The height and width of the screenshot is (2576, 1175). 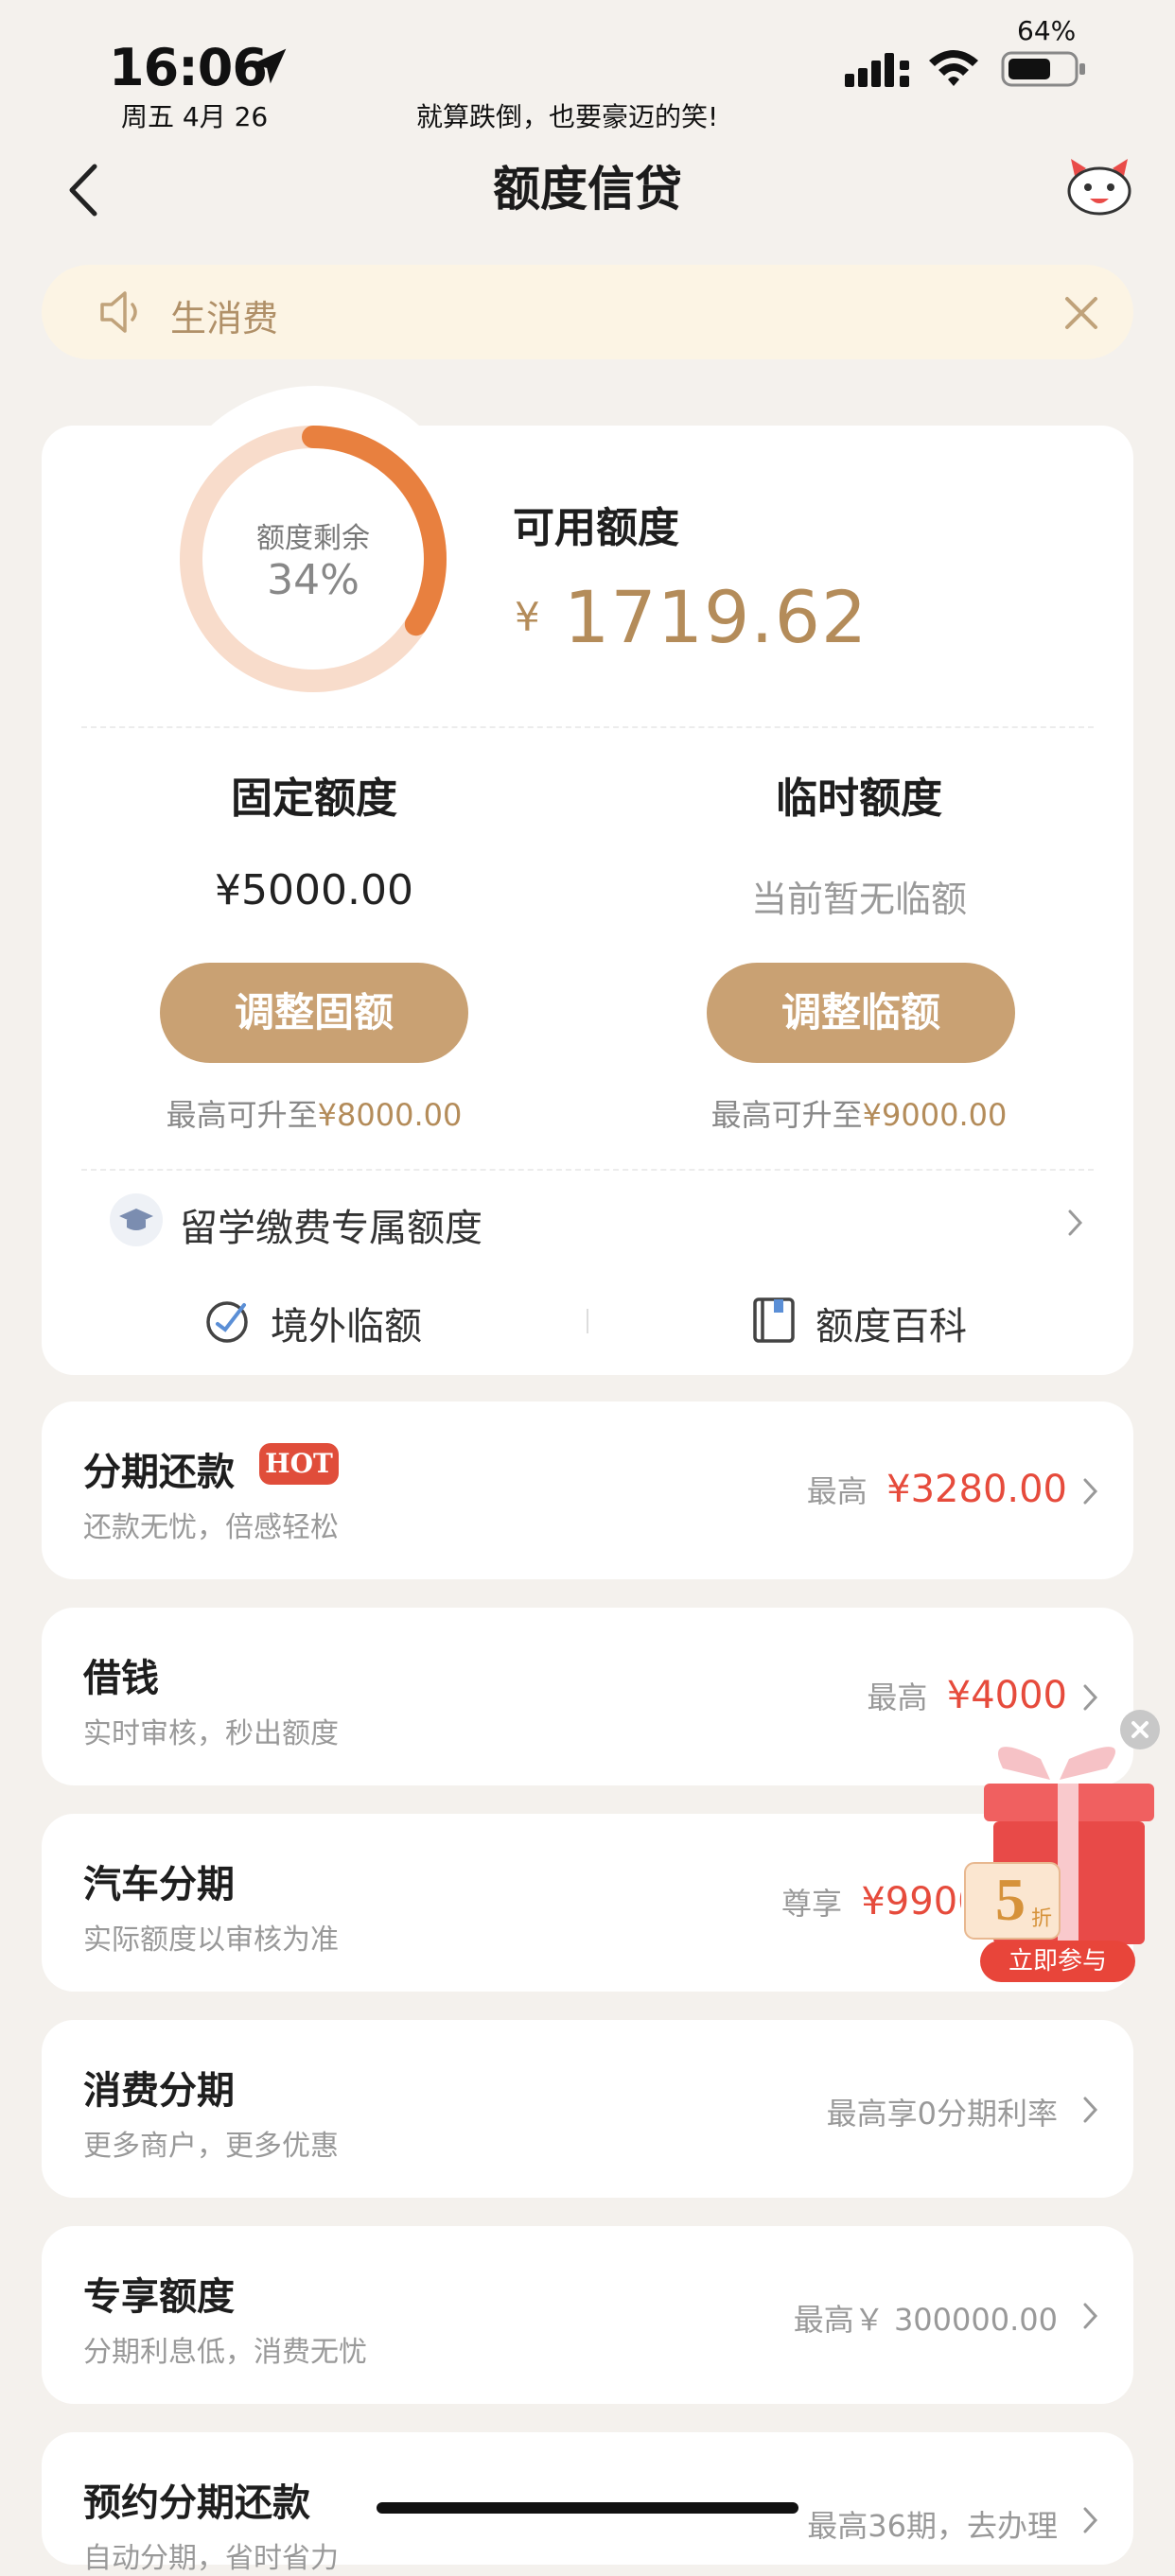 What do you see at coordinates (1011, 1899) in the screenshot?
I see `promo-discount-number: 5` at bounding box center [1011, 1899].